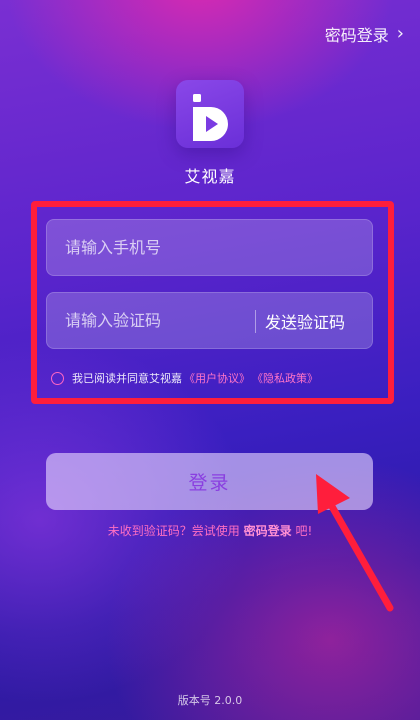 The width and height of the screenshot is (420, 720). I want to click on hint-password-login-link: 密码登录, so click(268, 531).